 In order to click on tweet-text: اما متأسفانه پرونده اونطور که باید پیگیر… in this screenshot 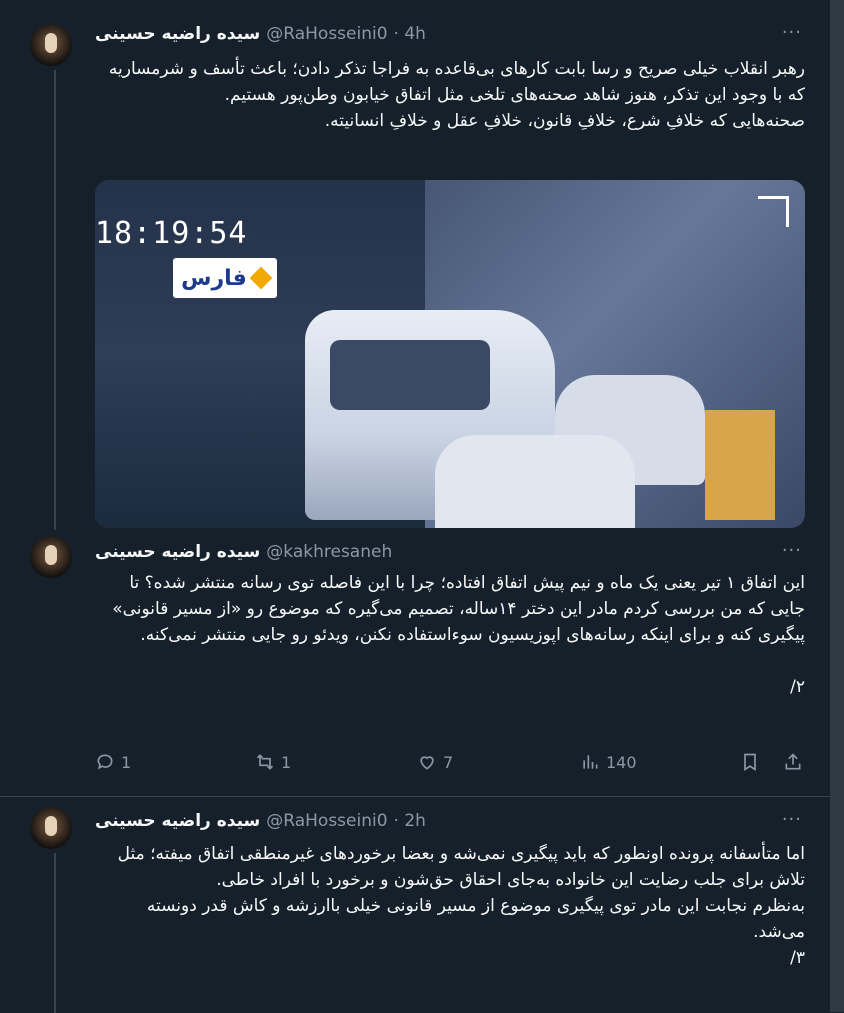, I will do `click(461, 906)`.